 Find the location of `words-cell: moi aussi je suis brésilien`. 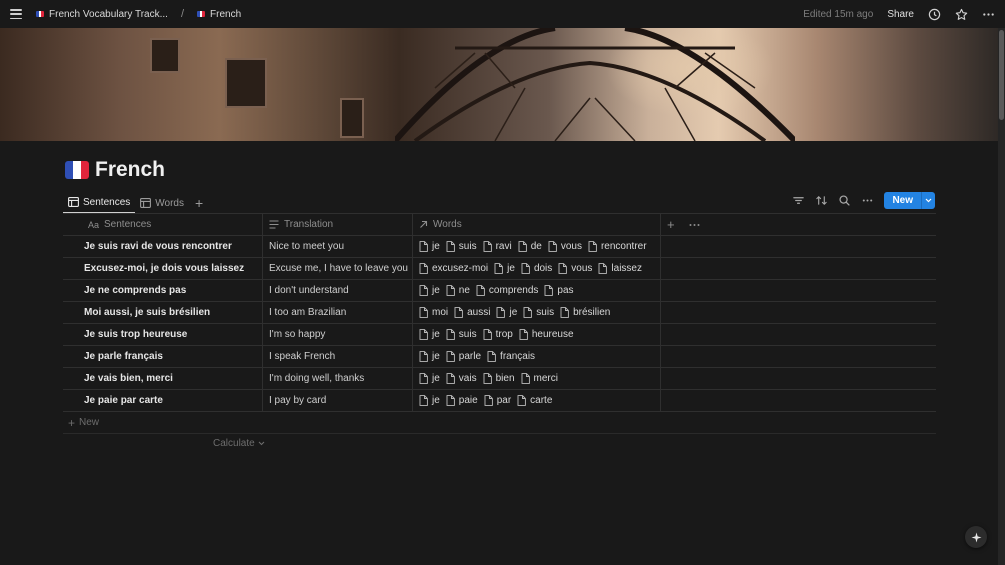

words-cell: moi aussi je suis brésilien is located at coordinates (537, 312).